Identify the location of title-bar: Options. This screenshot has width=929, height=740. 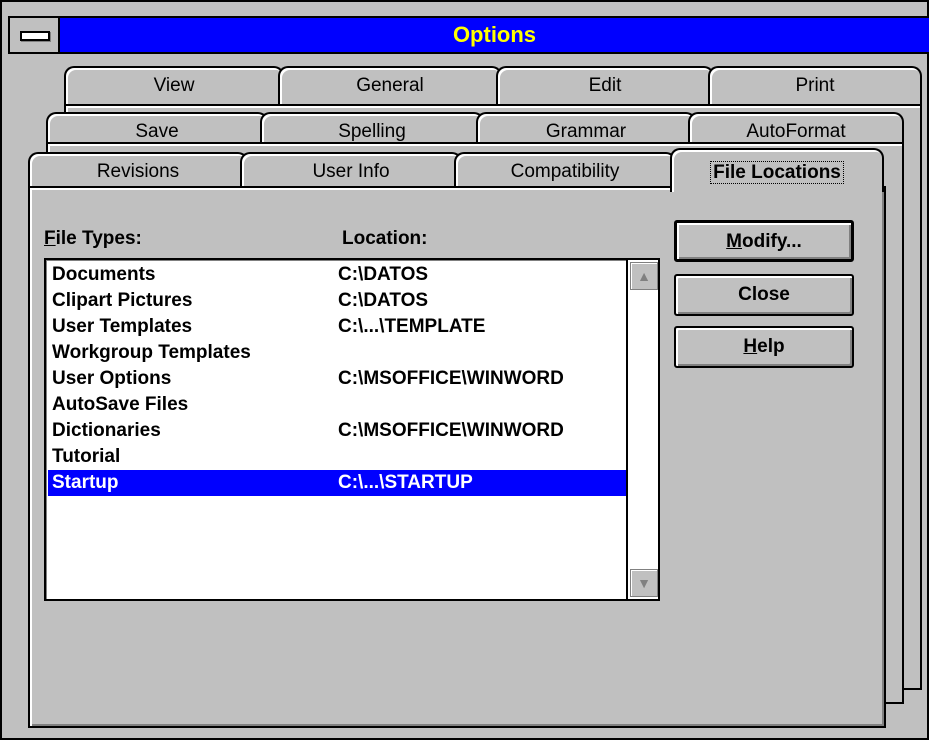
(468, 35).